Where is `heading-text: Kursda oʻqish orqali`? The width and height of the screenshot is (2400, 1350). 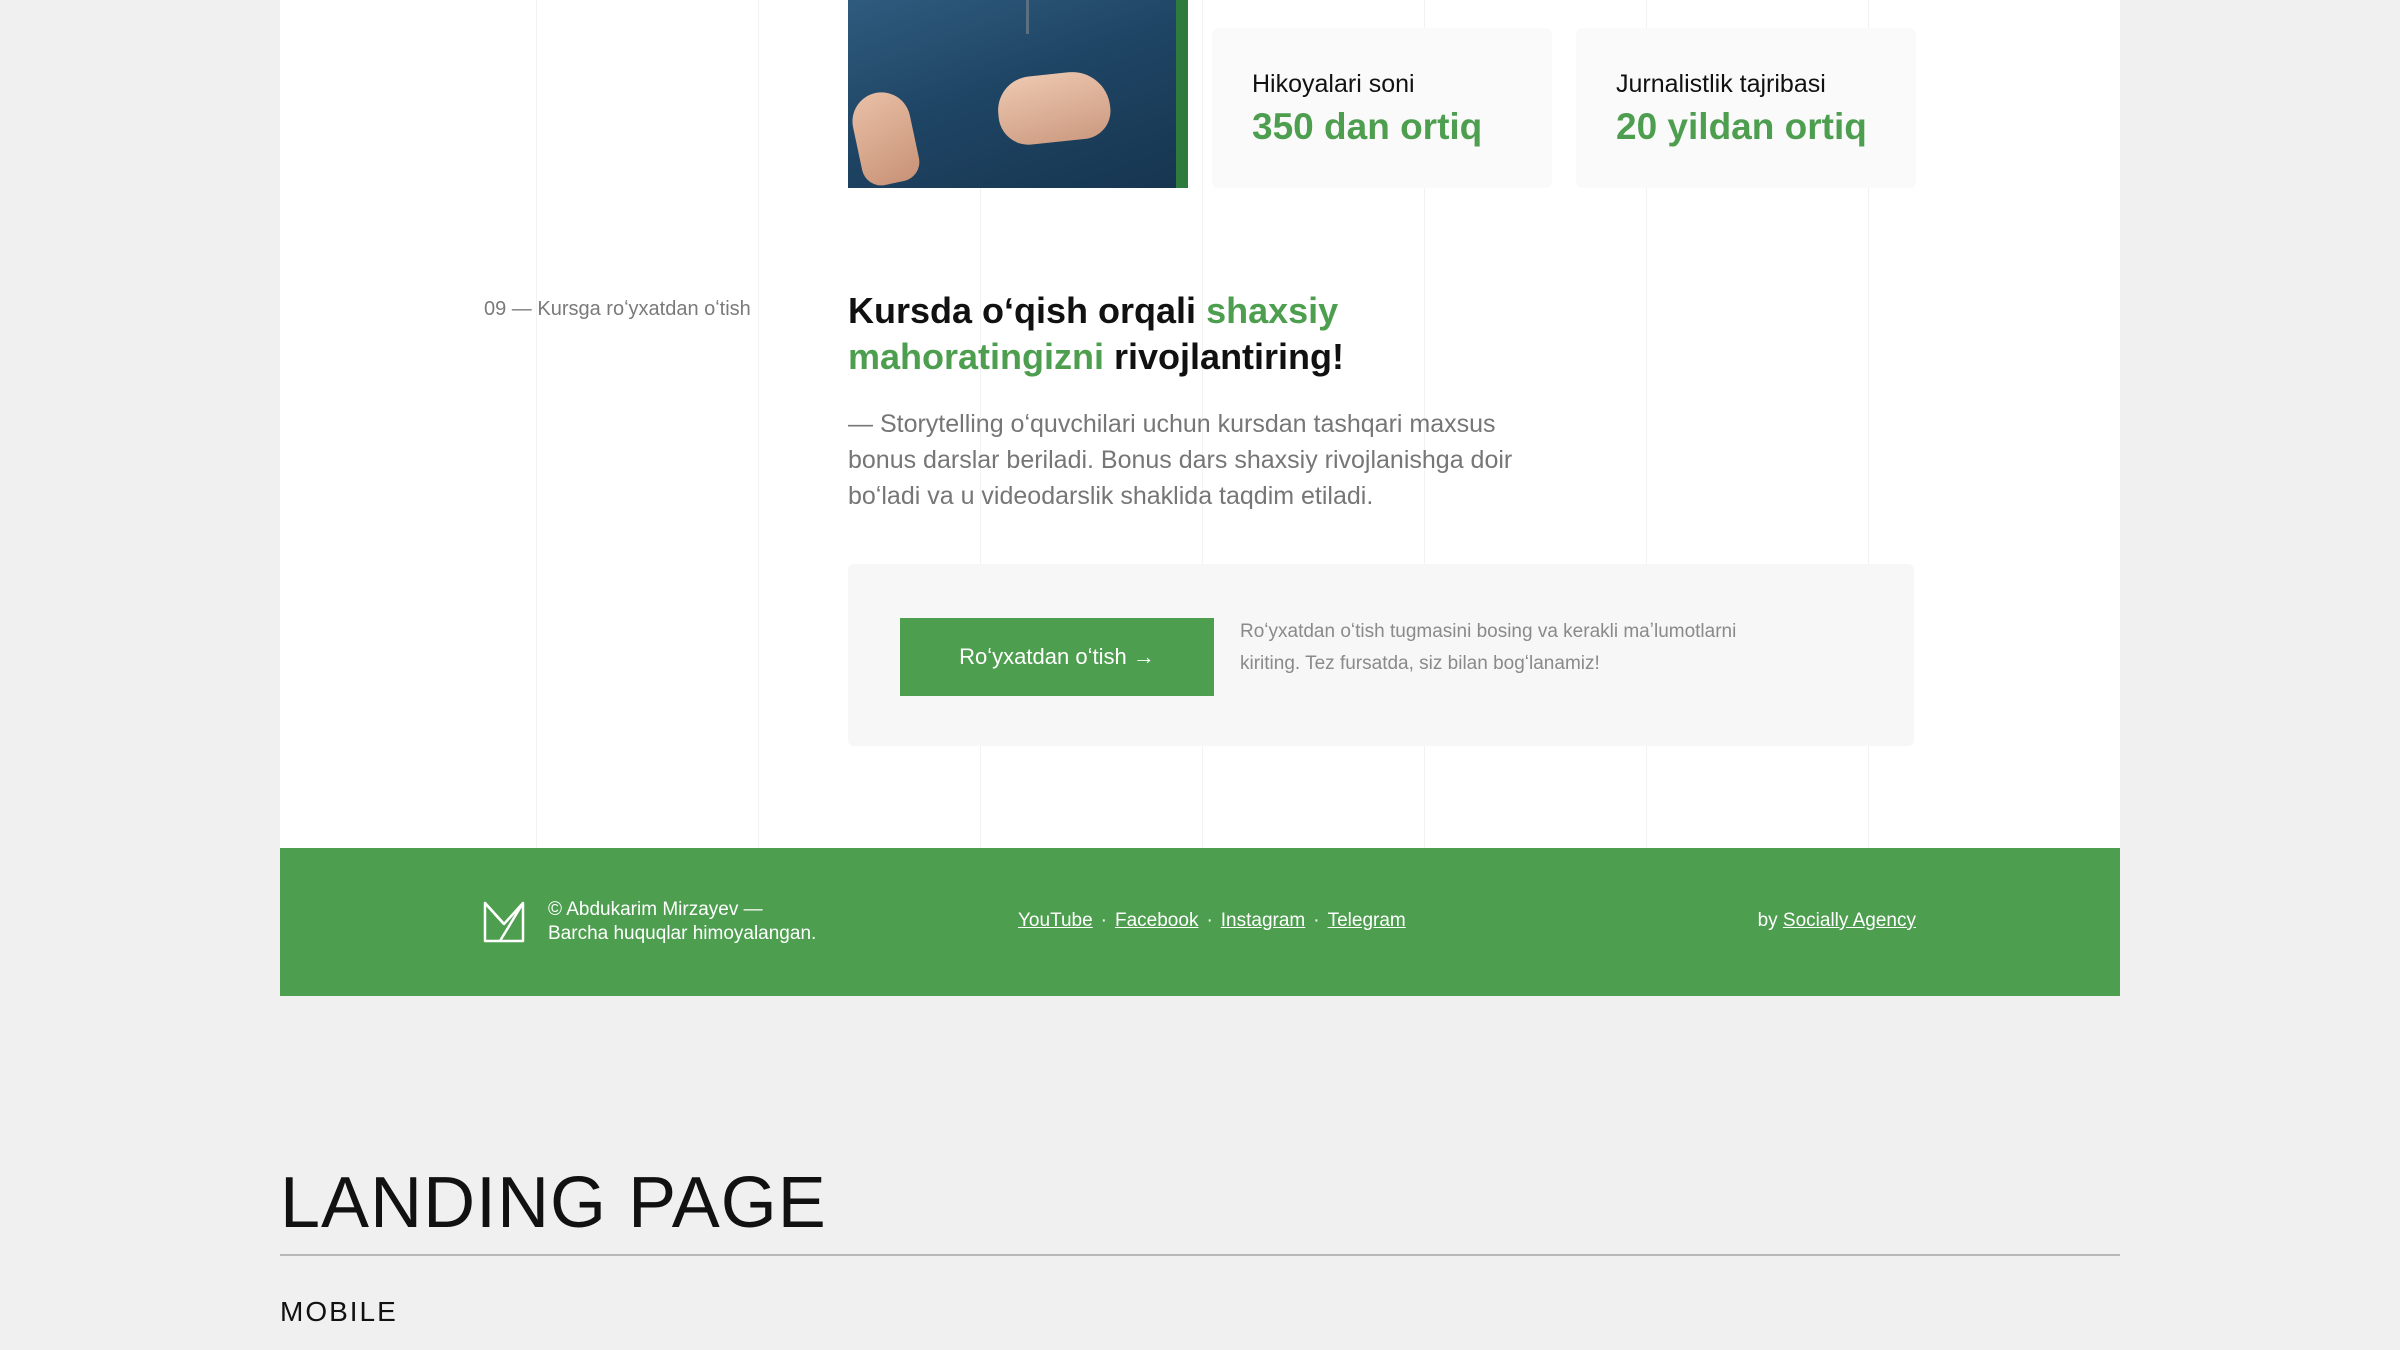 heading-text: Kursda oʻqish orqali is located at coordinates (1027, 310).